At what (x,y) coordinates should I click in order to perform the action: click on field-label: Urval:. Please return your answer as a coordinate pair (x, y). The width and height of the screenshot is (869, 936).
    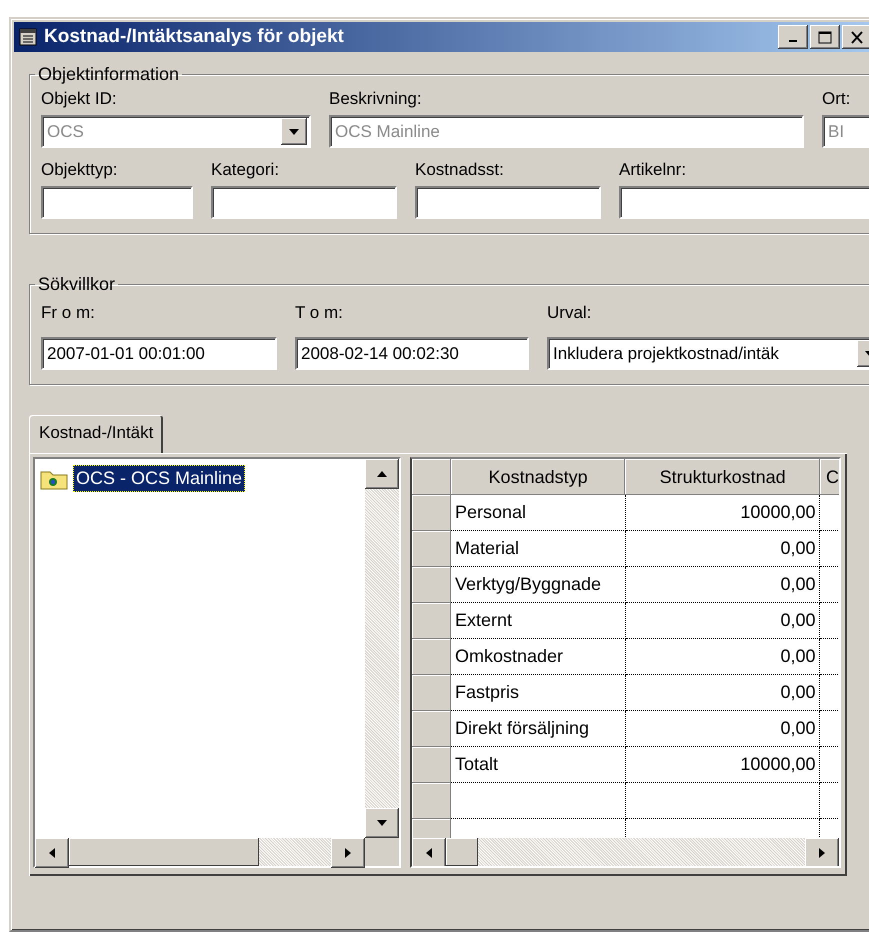
    Looking at the image, I should click on (569, 313).